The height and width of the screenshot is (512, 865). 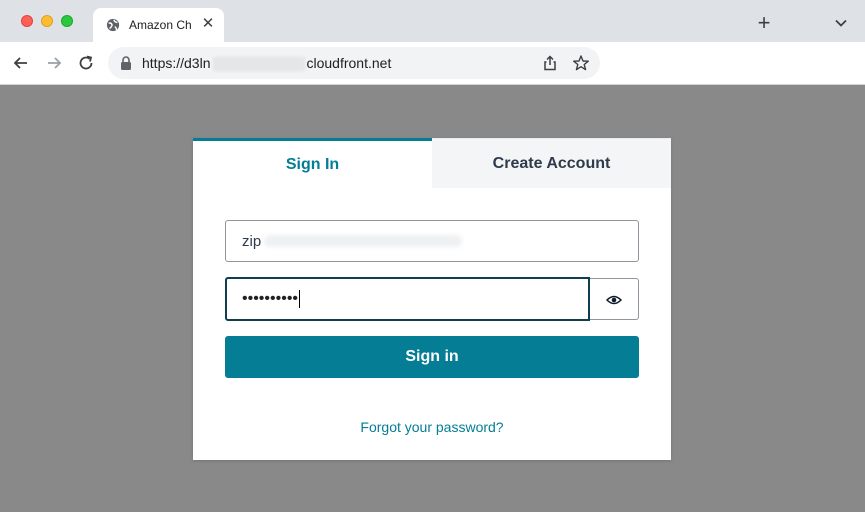 I want to click on minimize-window-button, so click(x=47, y=21).